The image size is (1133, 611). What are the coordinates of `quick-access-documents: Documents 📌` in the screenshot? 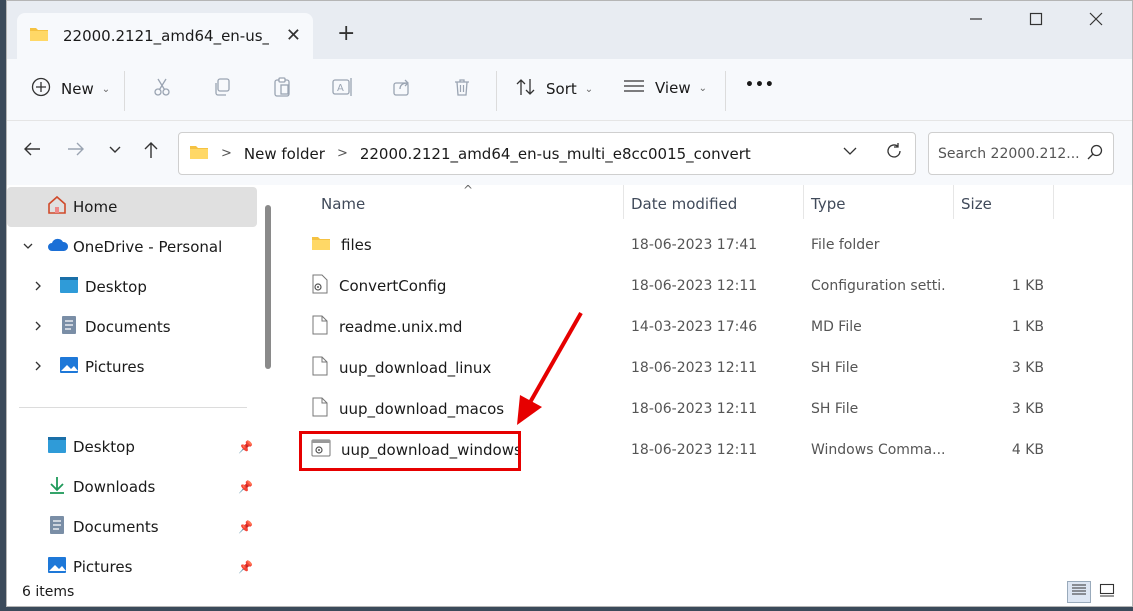 It's located at (132, 527).